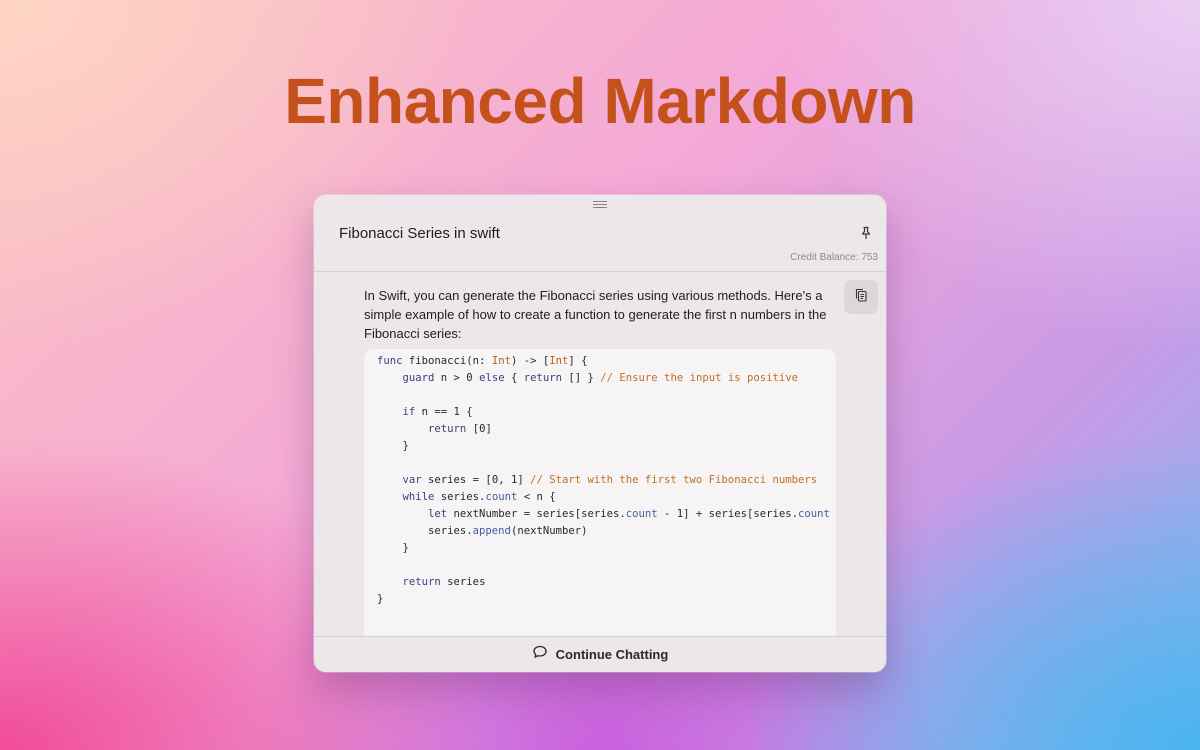 Image resolution: width=1200 pixels, height=750 pixels. Describe the element at coordinates (866, 233) in the screenshot. I see `pin-icon` at that location.